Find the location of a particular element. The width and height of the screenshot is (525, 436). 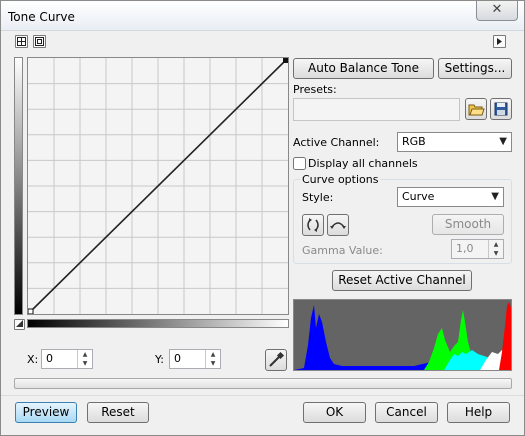

presets-field is located at coordinates (376, 109).